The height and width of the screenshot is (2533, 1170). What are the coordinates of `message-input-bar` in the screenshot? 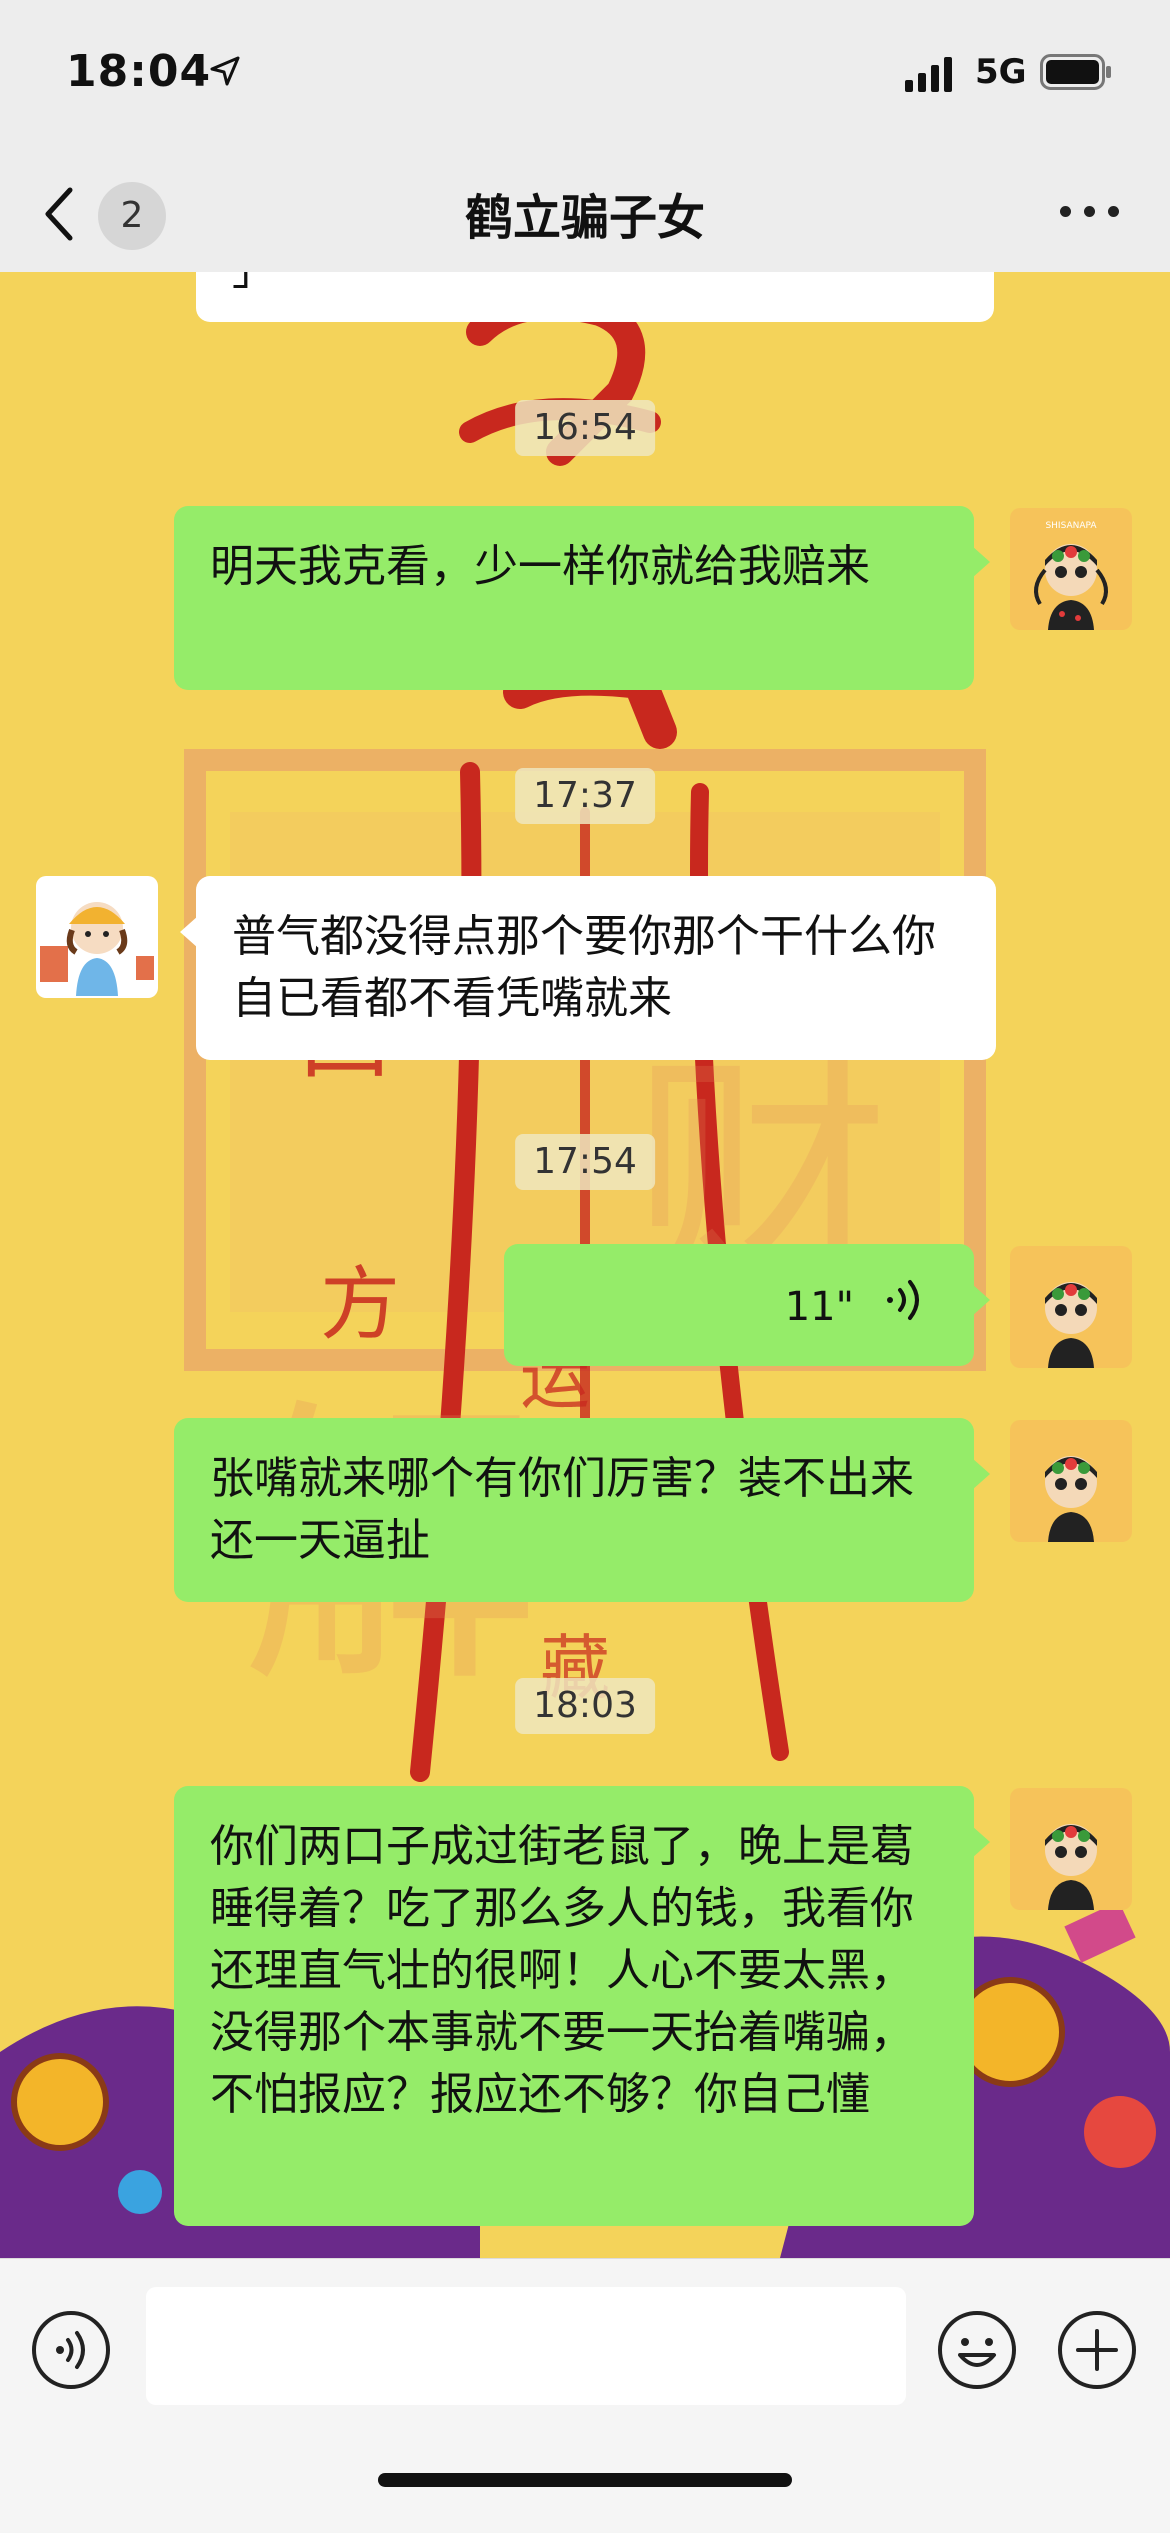 It's located at (585, 2395).